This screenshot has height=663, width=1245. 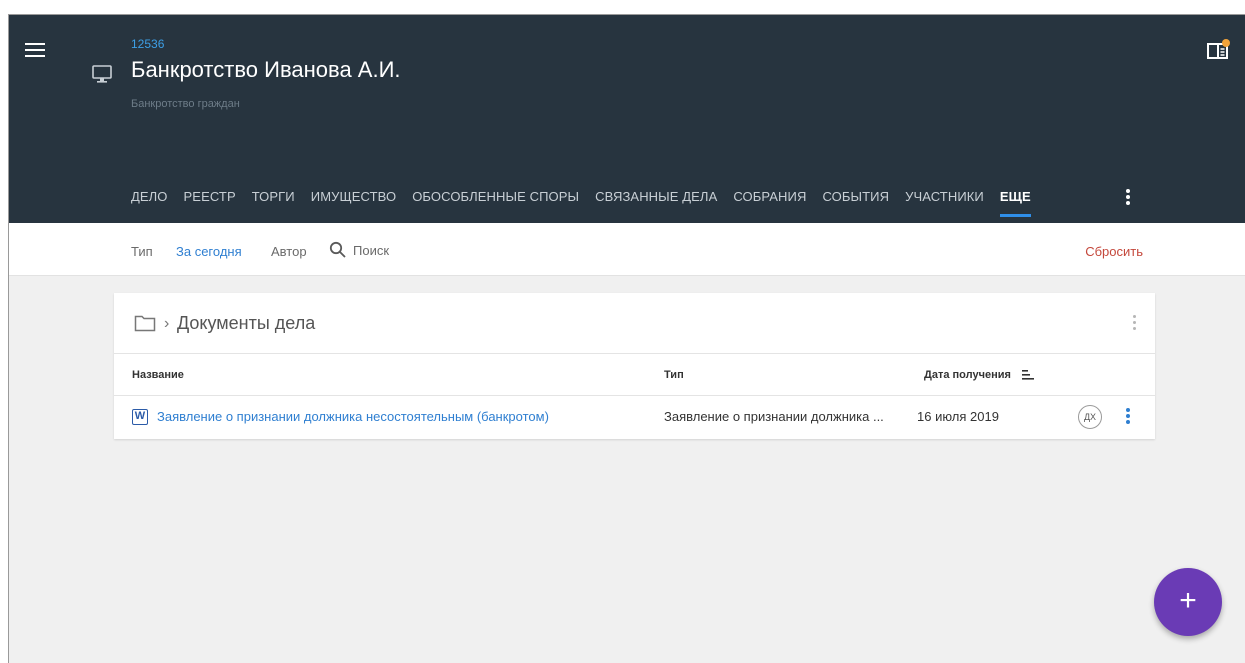 What do you see at coordinates (185, 104) in the screenshot?
I see `case-category: Банкротство граждан` at bounding box center [185, 104].